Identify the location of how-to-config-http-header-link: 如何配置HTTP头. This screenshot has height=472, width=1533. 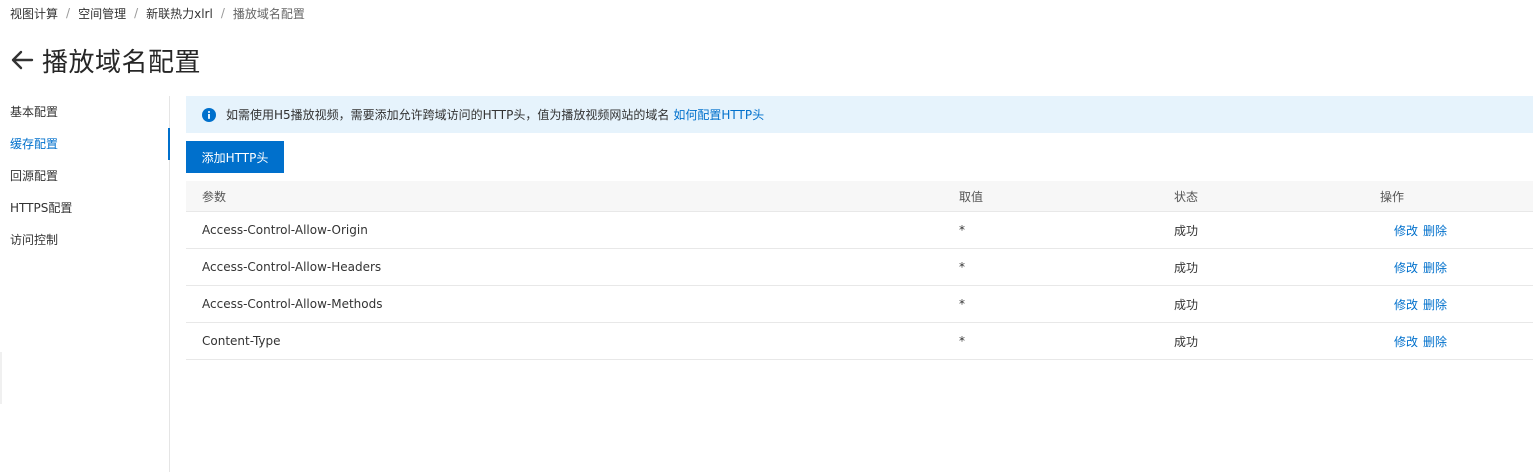
(718, 114).